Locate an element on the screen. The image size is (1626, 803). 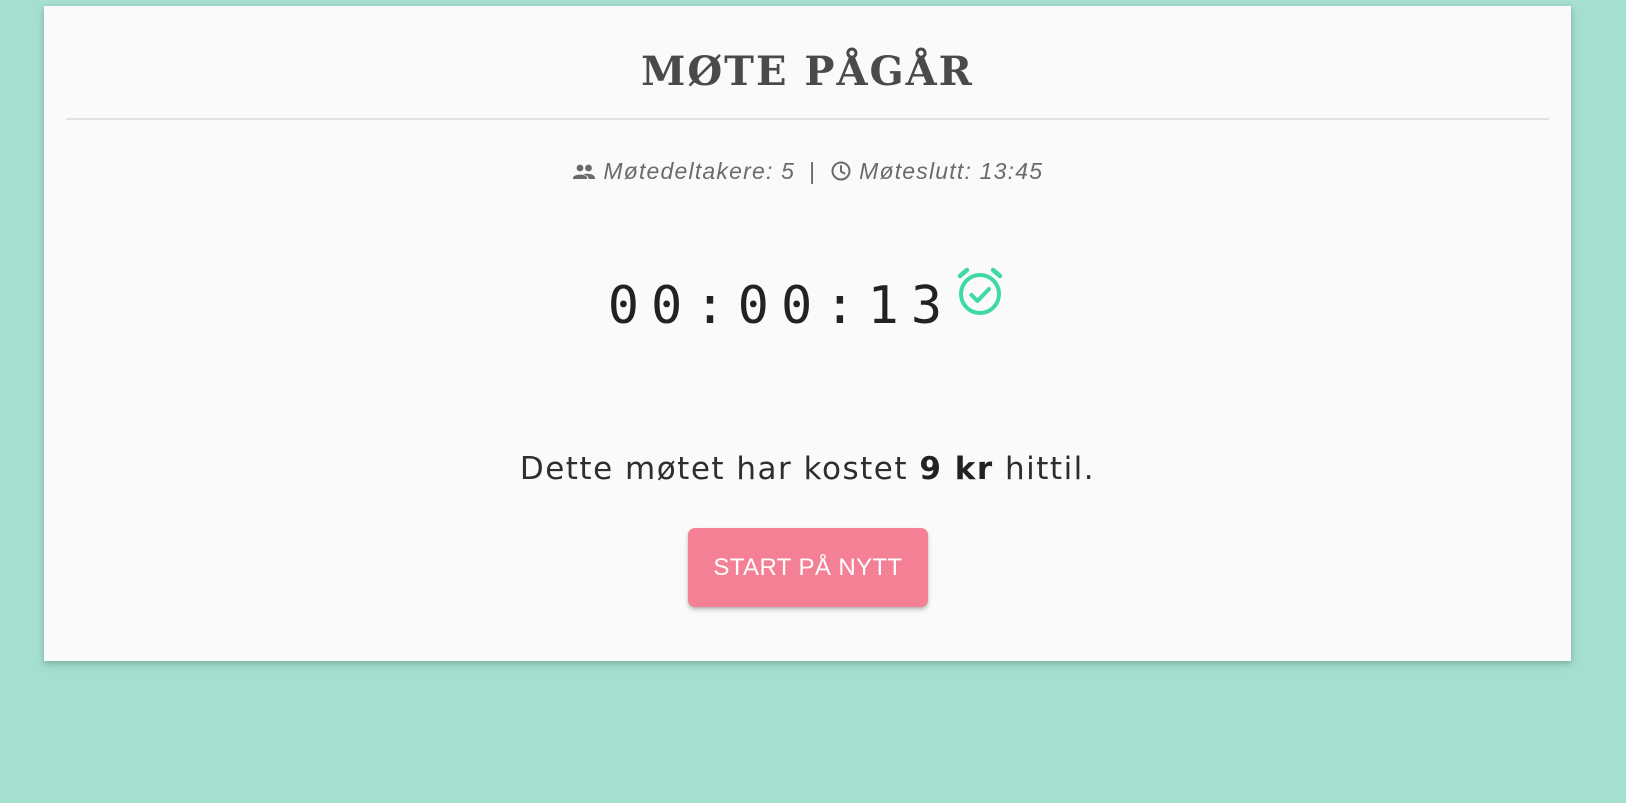
elapsed-timer: 00:00:13 is located at coordinates (781, 305).